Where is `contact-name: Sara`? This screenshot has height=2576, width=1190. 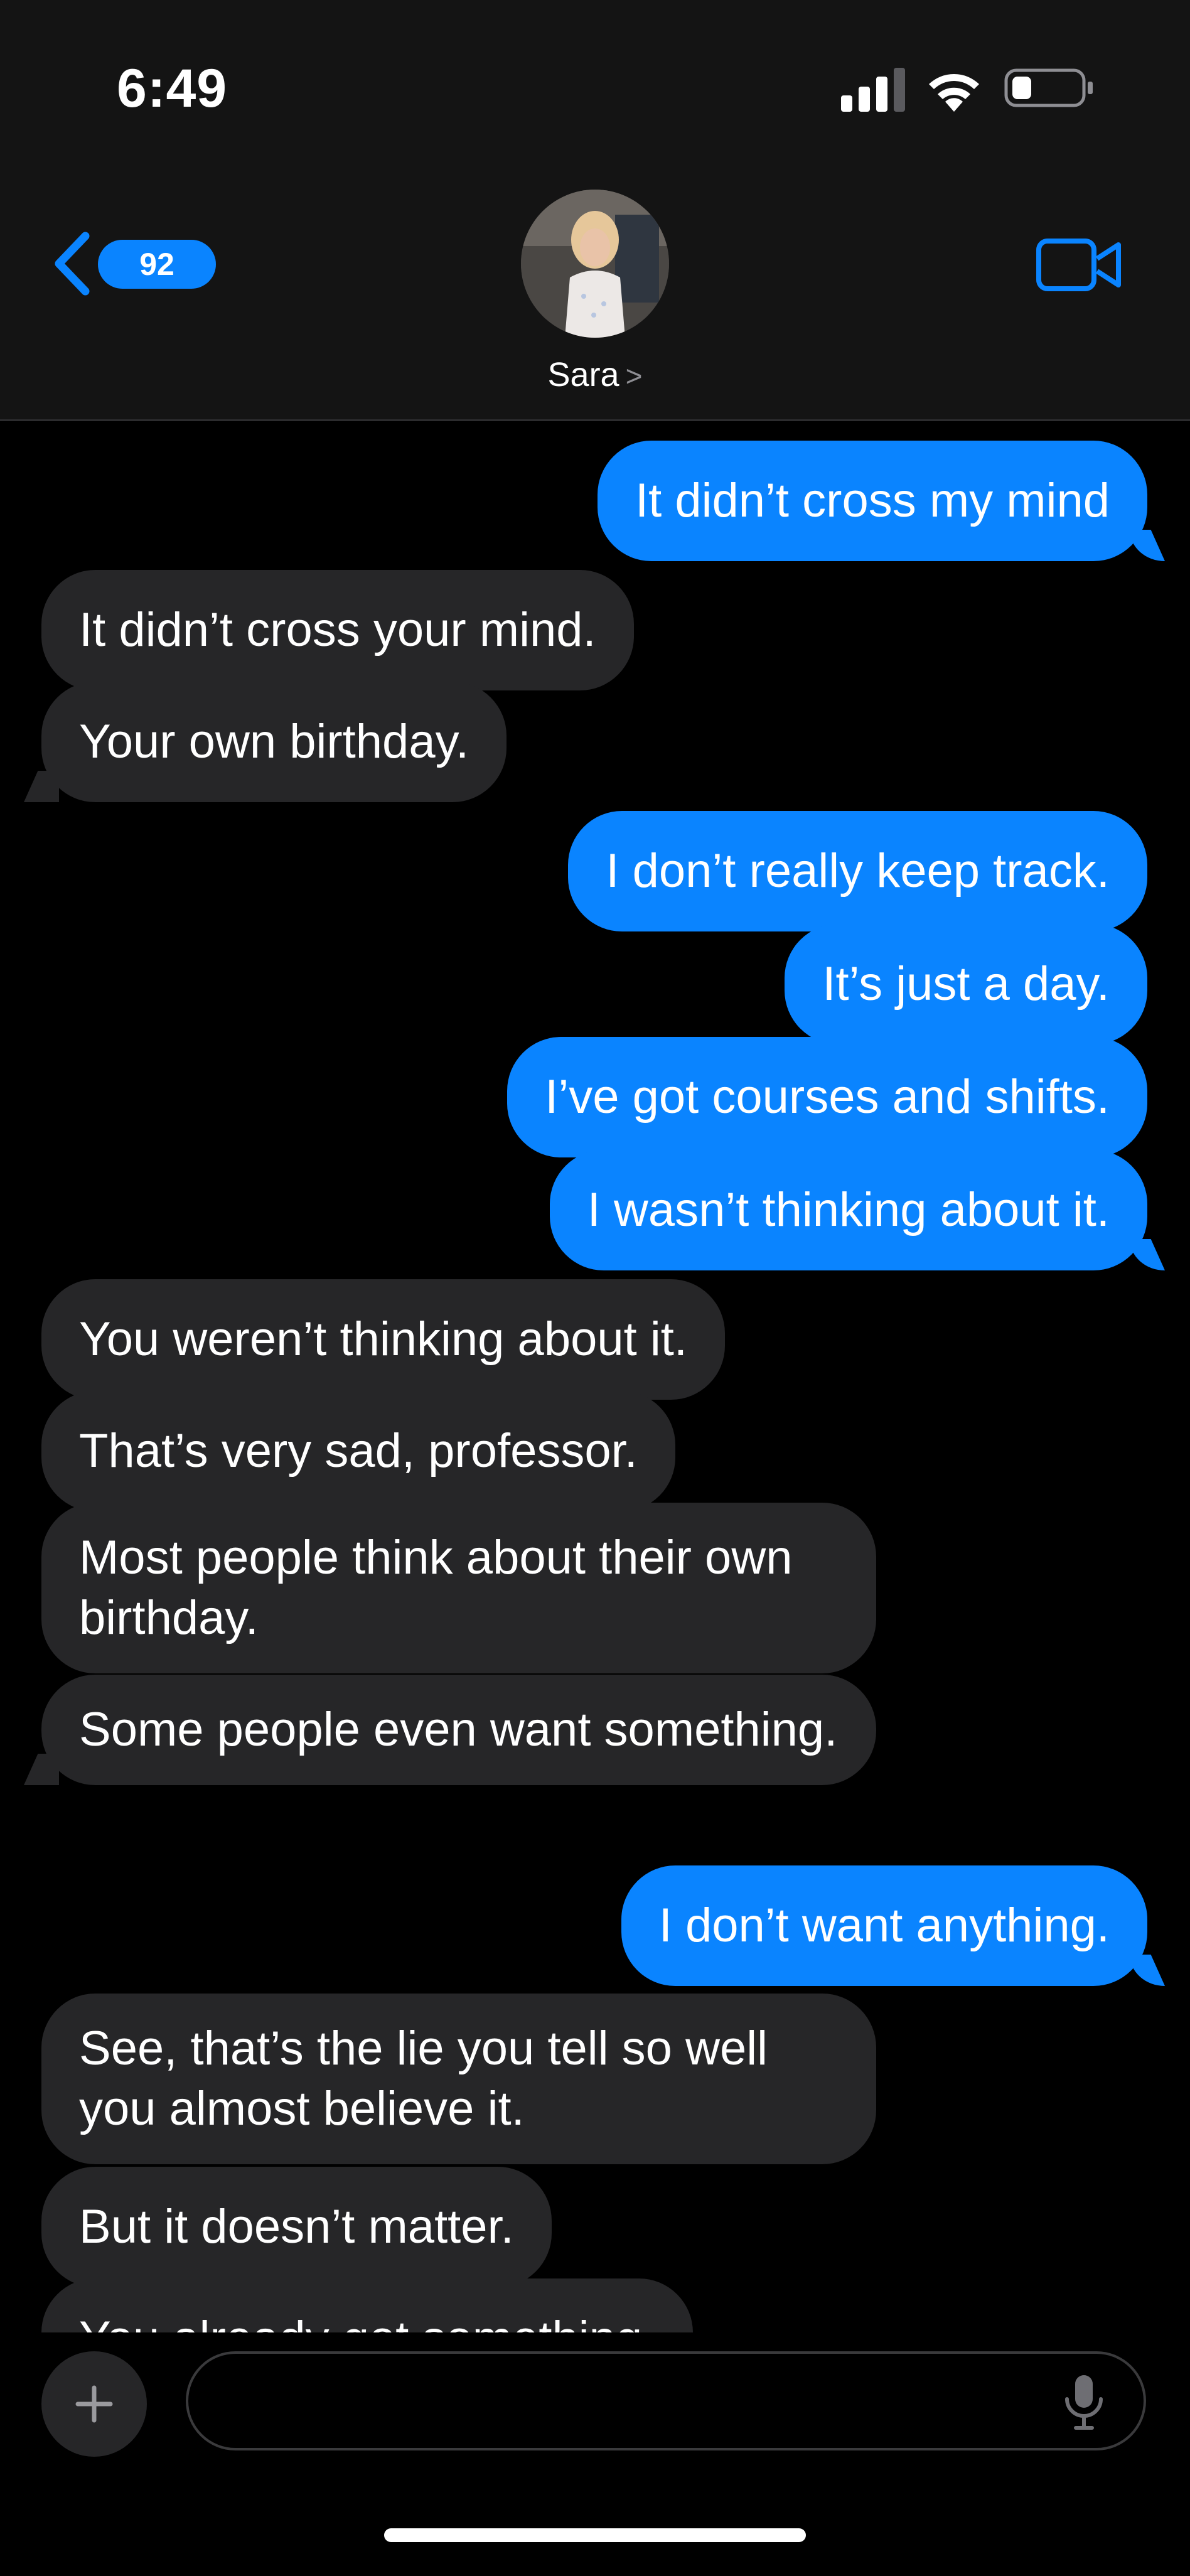
contact-name: Sara is located at coordinates (583, 375).